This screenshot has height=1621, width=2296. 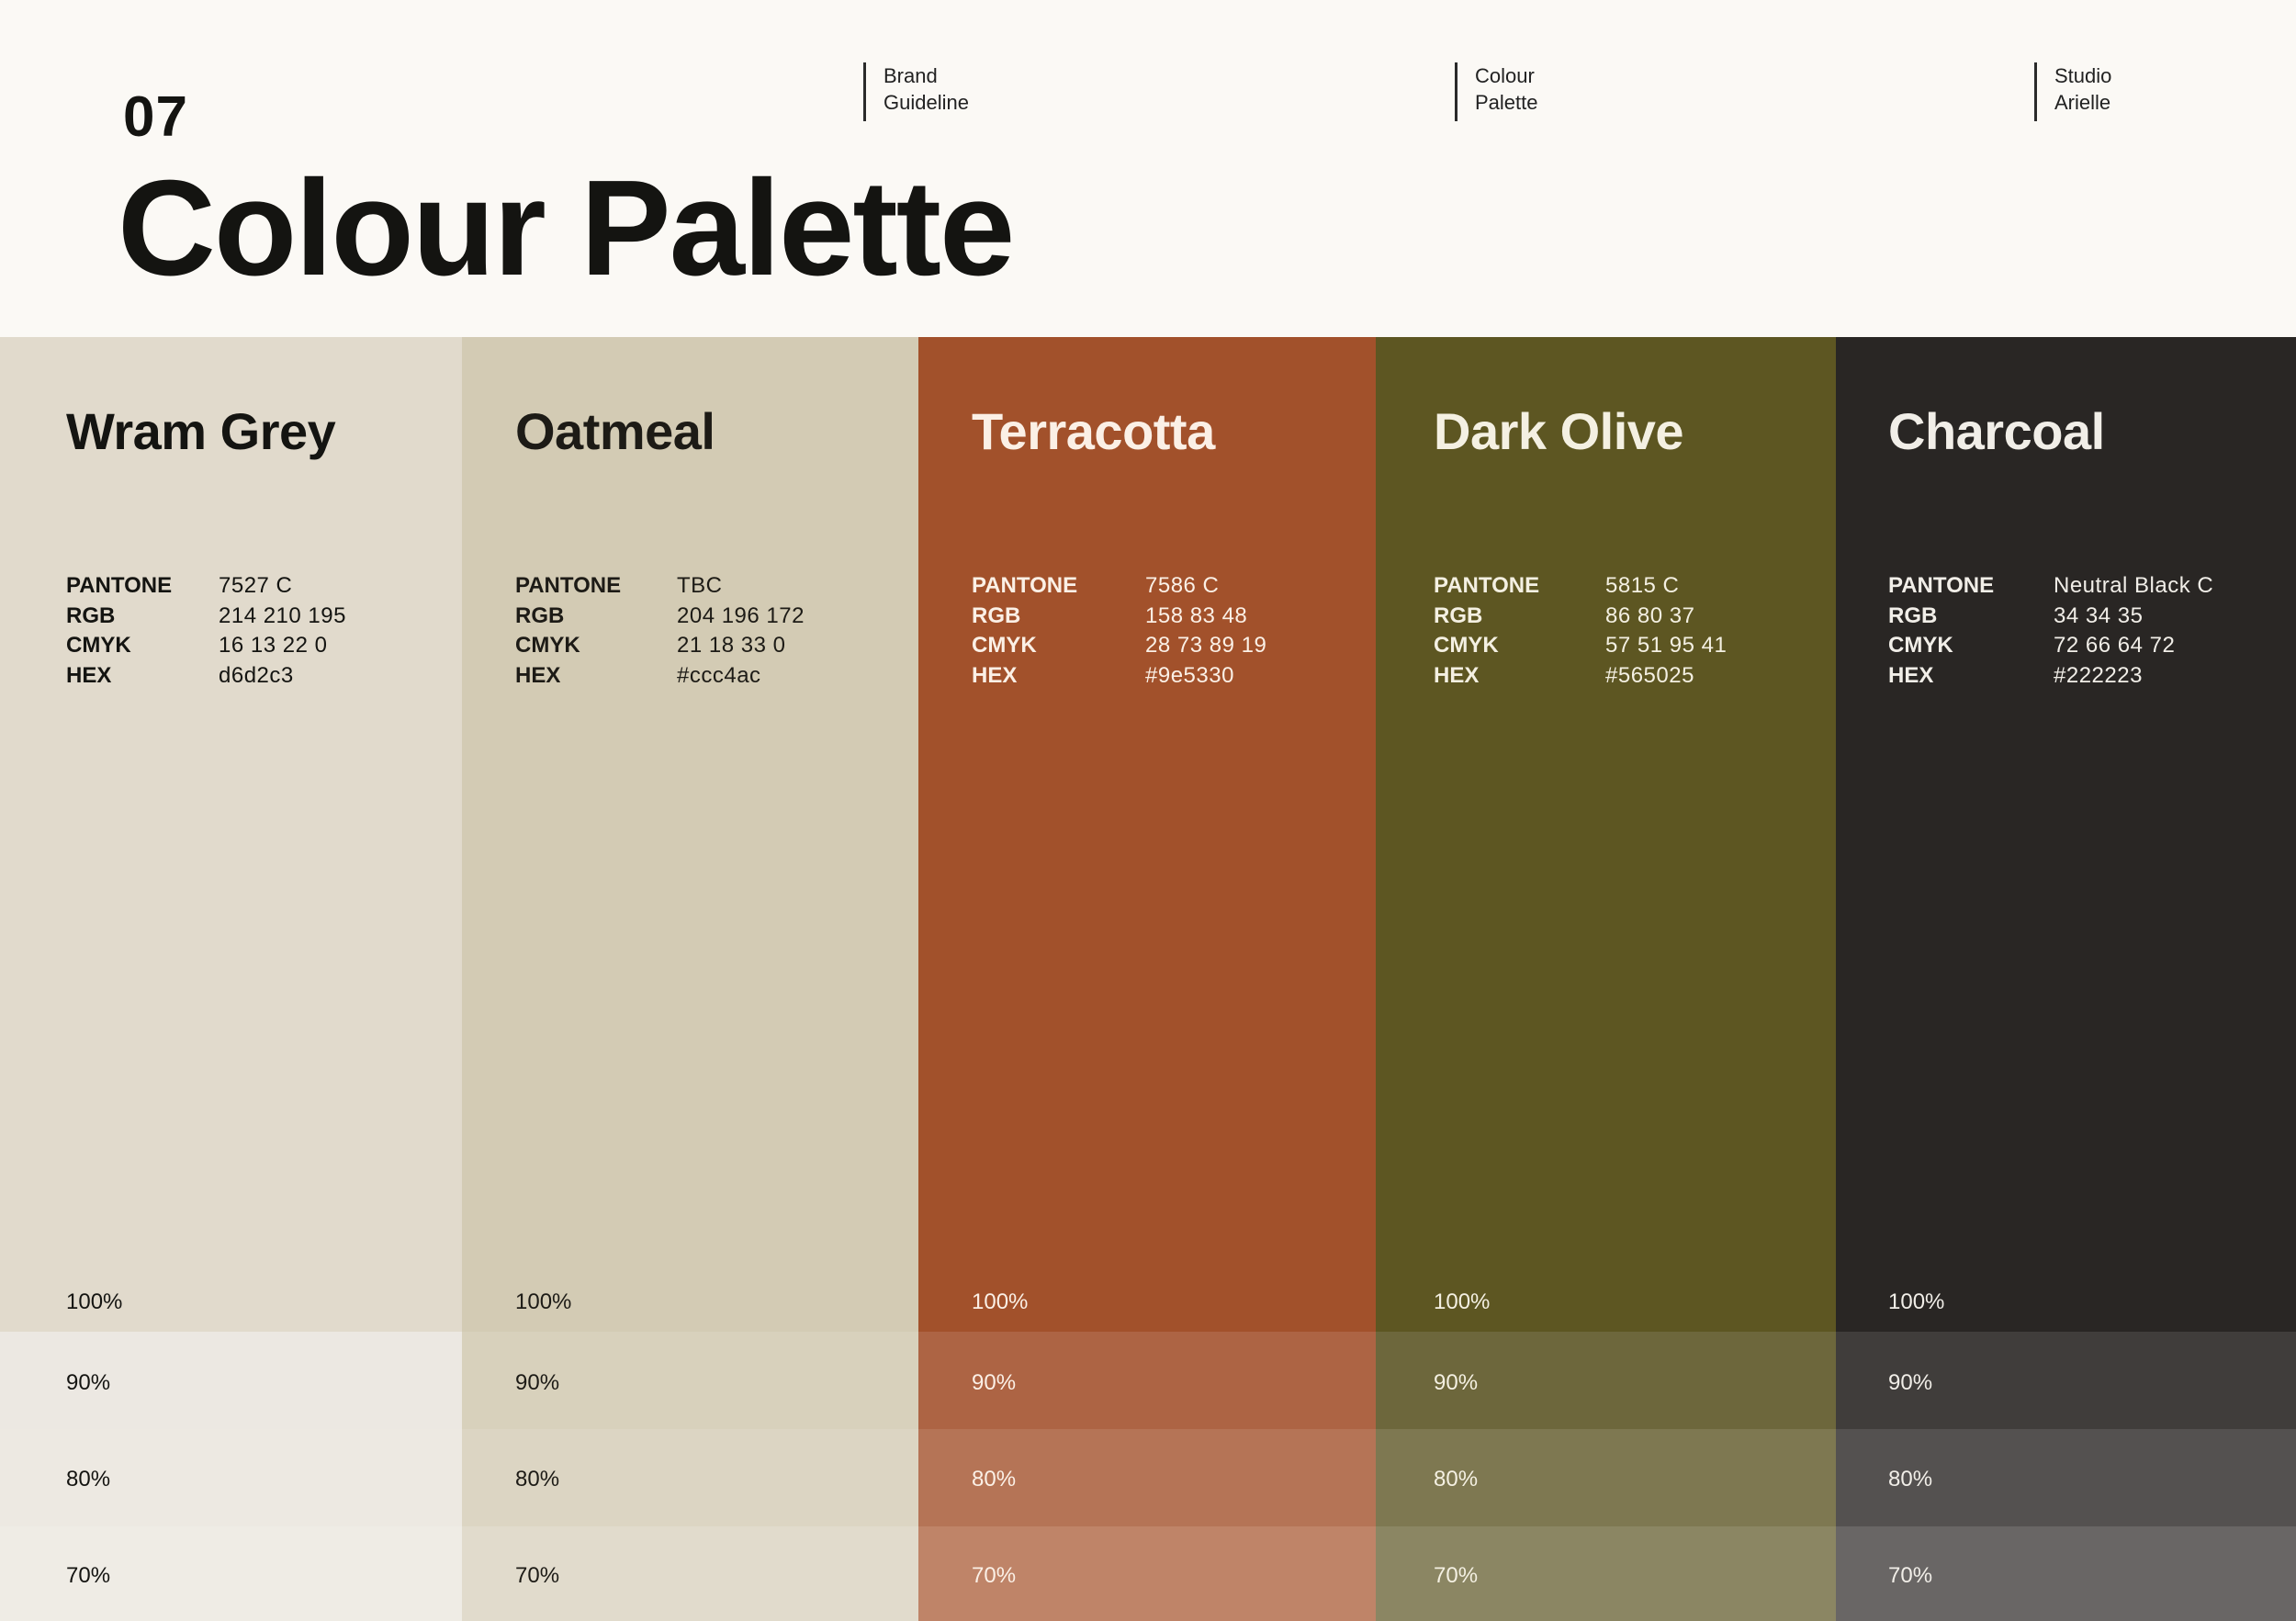 What do you see at coordinates (2050, 617) in the screenshot?
I see `spec-row: RGB 34 34 35` at bounding box center [2050, 617].